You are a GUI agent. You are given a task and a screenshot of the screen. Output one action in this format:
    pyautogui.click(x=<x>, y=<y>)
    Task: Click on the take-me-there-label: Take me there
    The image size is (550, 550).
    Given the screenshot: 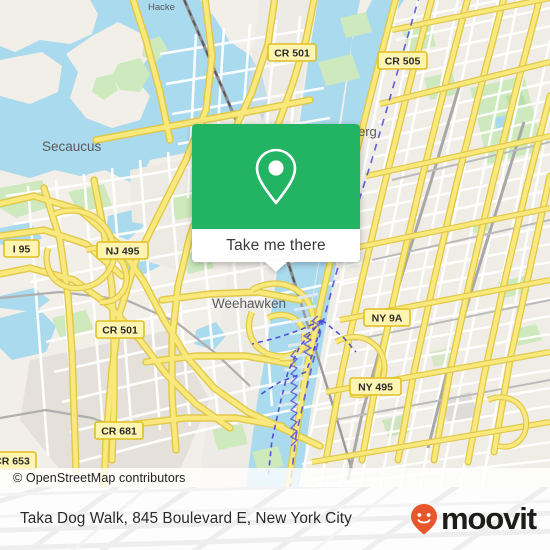 What is the action you would take?
    pyautogui.click(x=276, y=245)
    